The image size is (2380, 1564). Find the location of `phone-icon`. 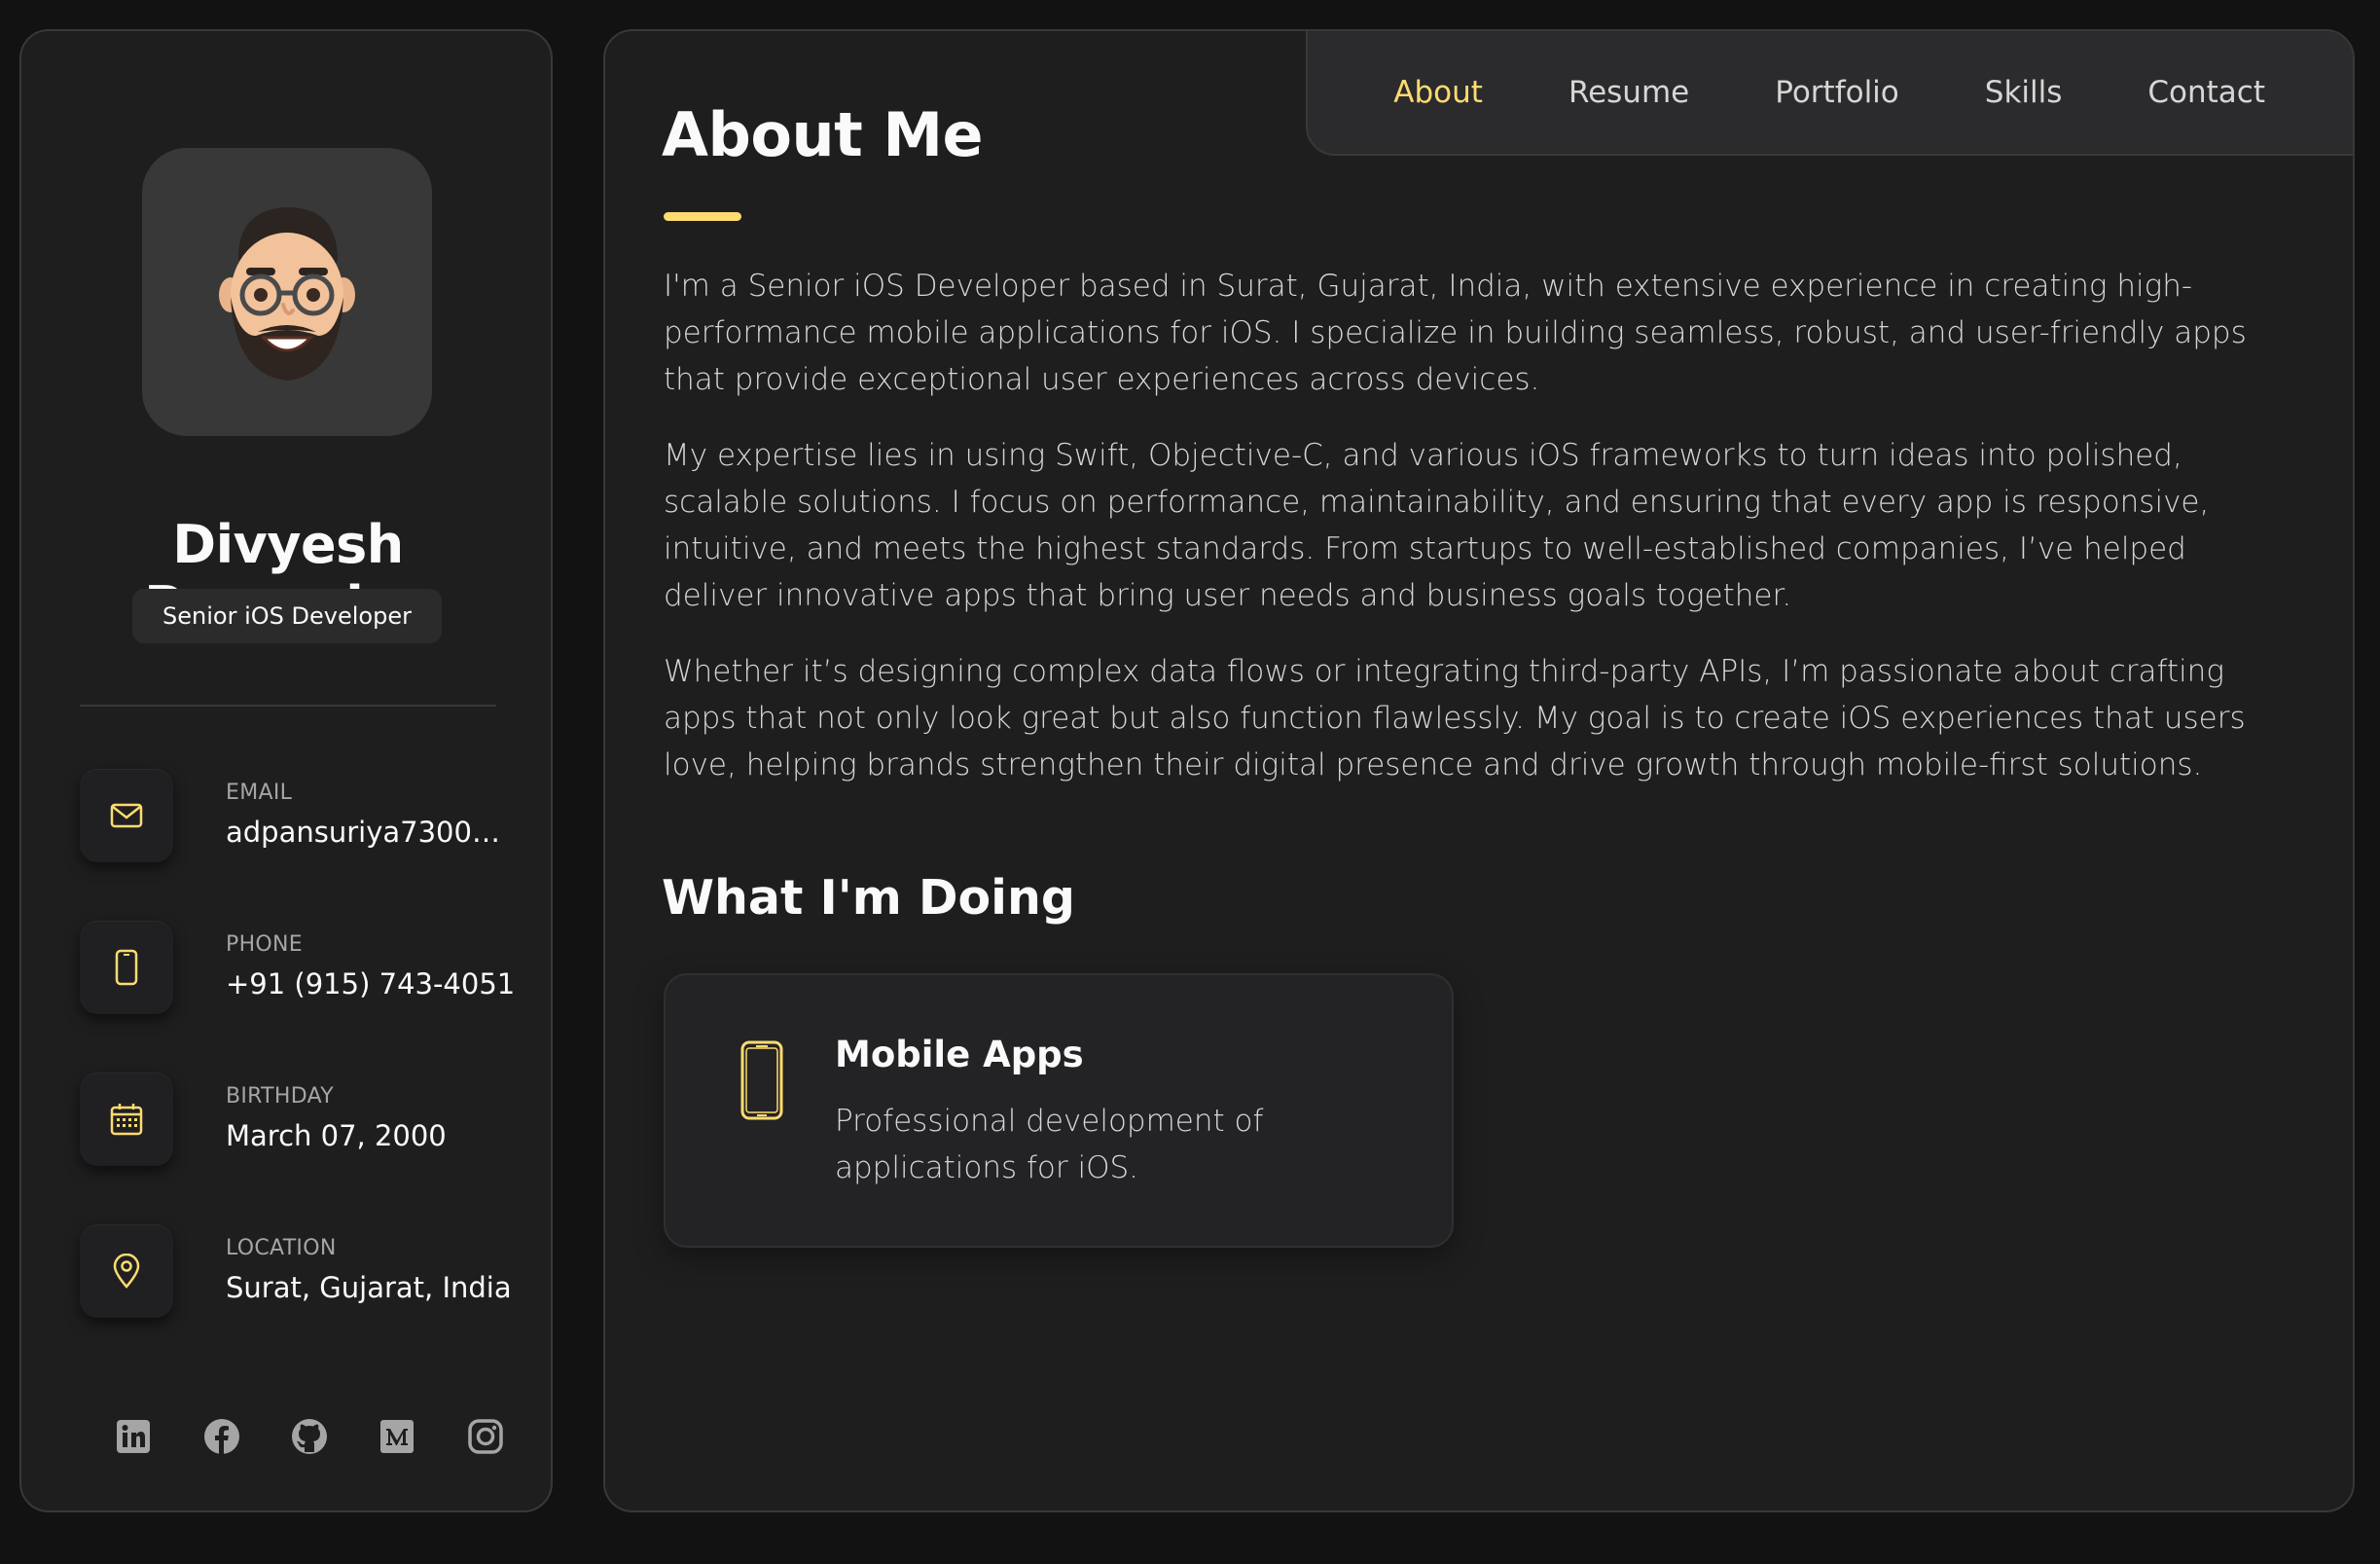

phone-icon is located at coordinates (126, 968).